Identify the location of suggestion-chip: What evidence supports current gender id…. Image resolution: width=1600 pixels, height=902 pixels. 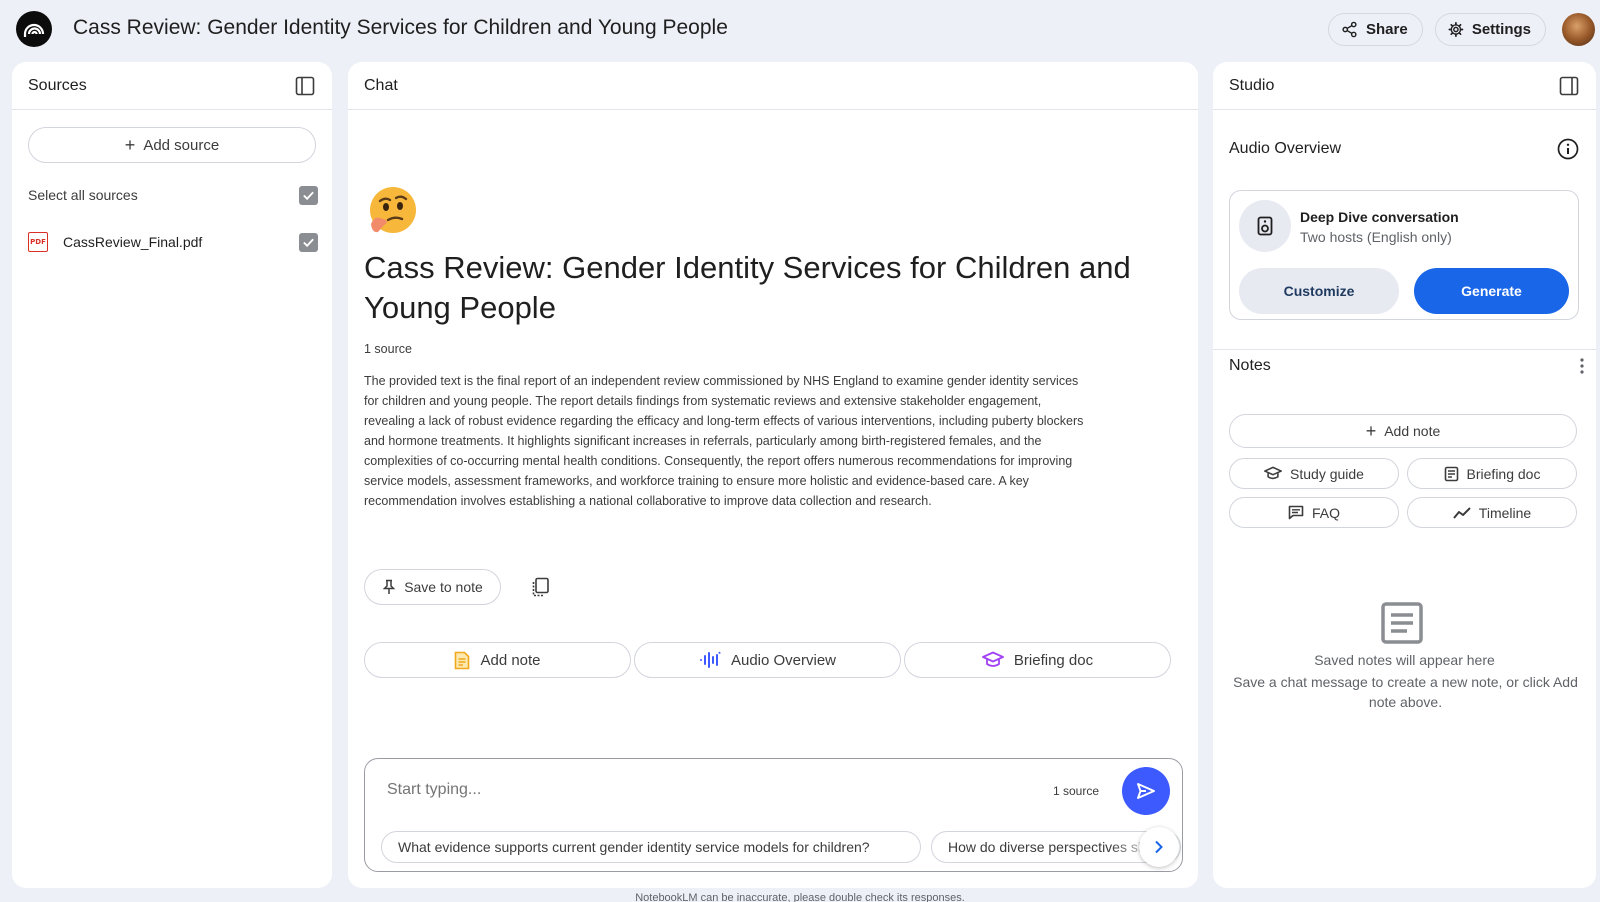
(651, 847).